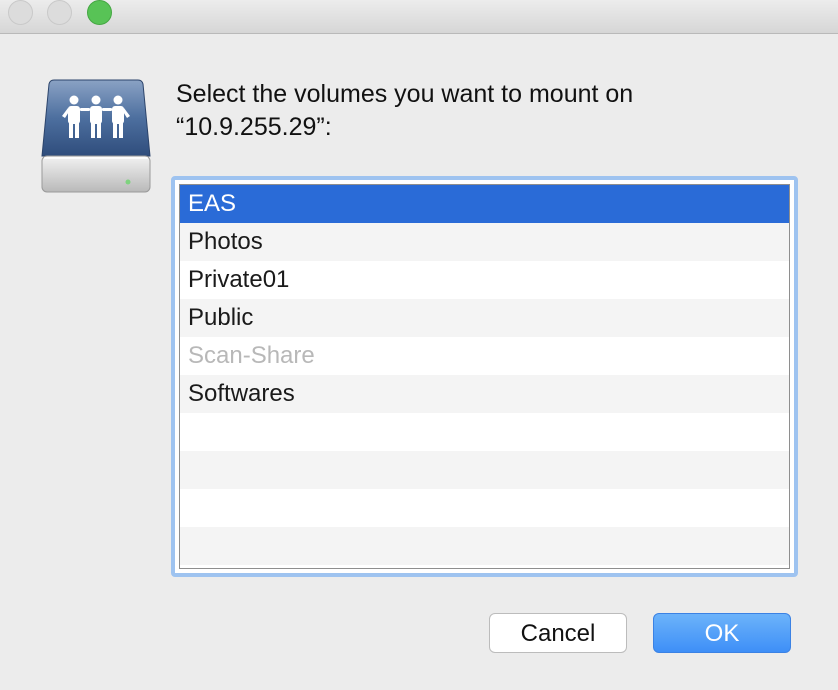 Image resolution: width=838 pixels, height=690 pixels. What do you see at coordinates (484, 394) in the screenshot?
I see `volume-row: Softwares` at bounding box center [484, 394].